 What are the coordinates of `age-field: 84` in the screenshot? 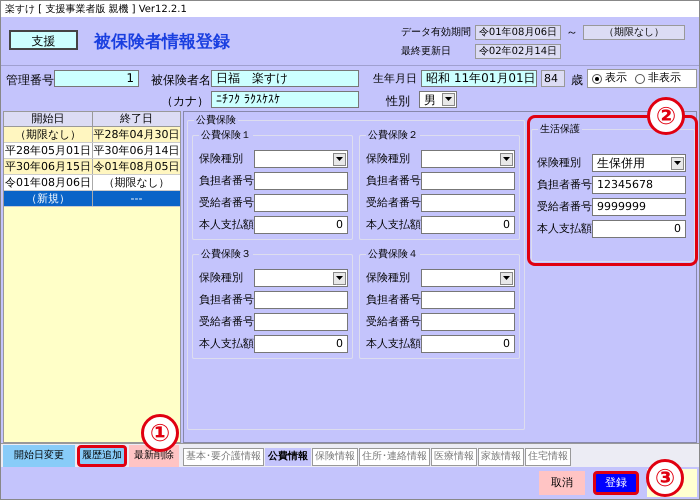 It's located at (553, 78).